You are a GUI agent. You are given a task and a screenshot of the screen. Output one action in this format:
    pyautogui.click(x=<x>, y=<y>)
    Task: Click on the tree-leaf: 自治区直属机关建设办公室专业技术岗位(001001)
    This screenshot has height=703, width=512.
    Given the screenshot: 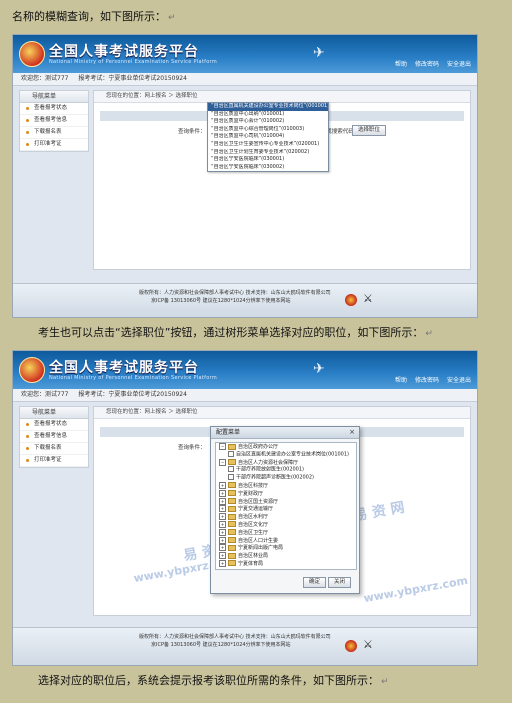 What is the action you would take?
    pyautogui.click(x=286, y=454)
    